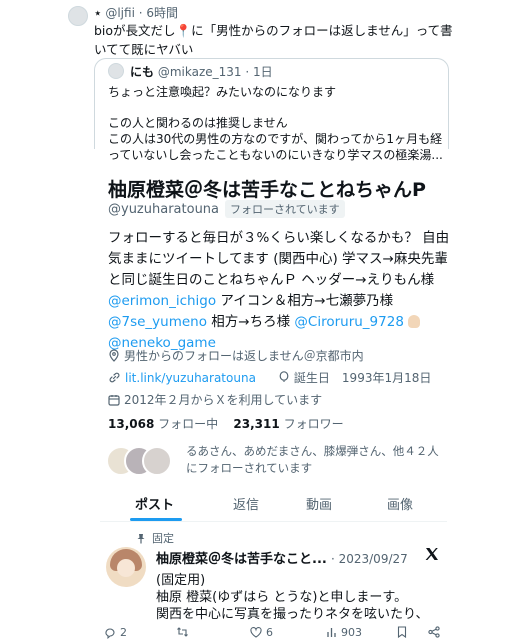 This screenshot has width=517, height=640. I want to click on followers-label: フォロワー, so click(313, 424).